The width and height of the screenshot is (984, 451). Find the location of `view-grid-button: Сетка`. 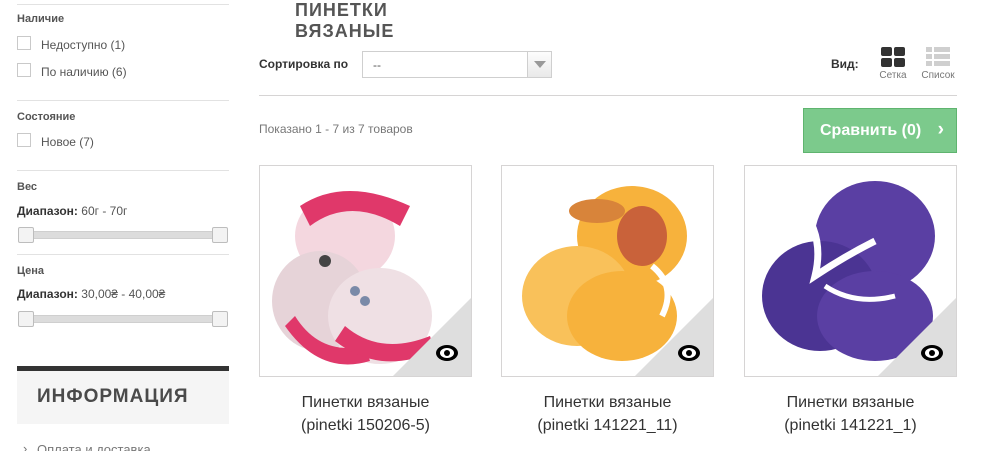

view-grid-button: Сетка is located at coordinates (893, 64).